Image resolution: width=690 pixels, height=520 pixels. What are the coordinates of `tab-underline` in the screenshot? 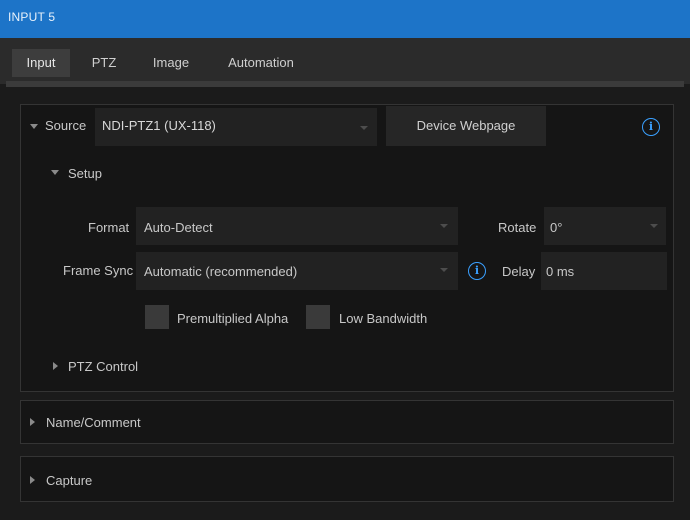 It's located at (345, 84).